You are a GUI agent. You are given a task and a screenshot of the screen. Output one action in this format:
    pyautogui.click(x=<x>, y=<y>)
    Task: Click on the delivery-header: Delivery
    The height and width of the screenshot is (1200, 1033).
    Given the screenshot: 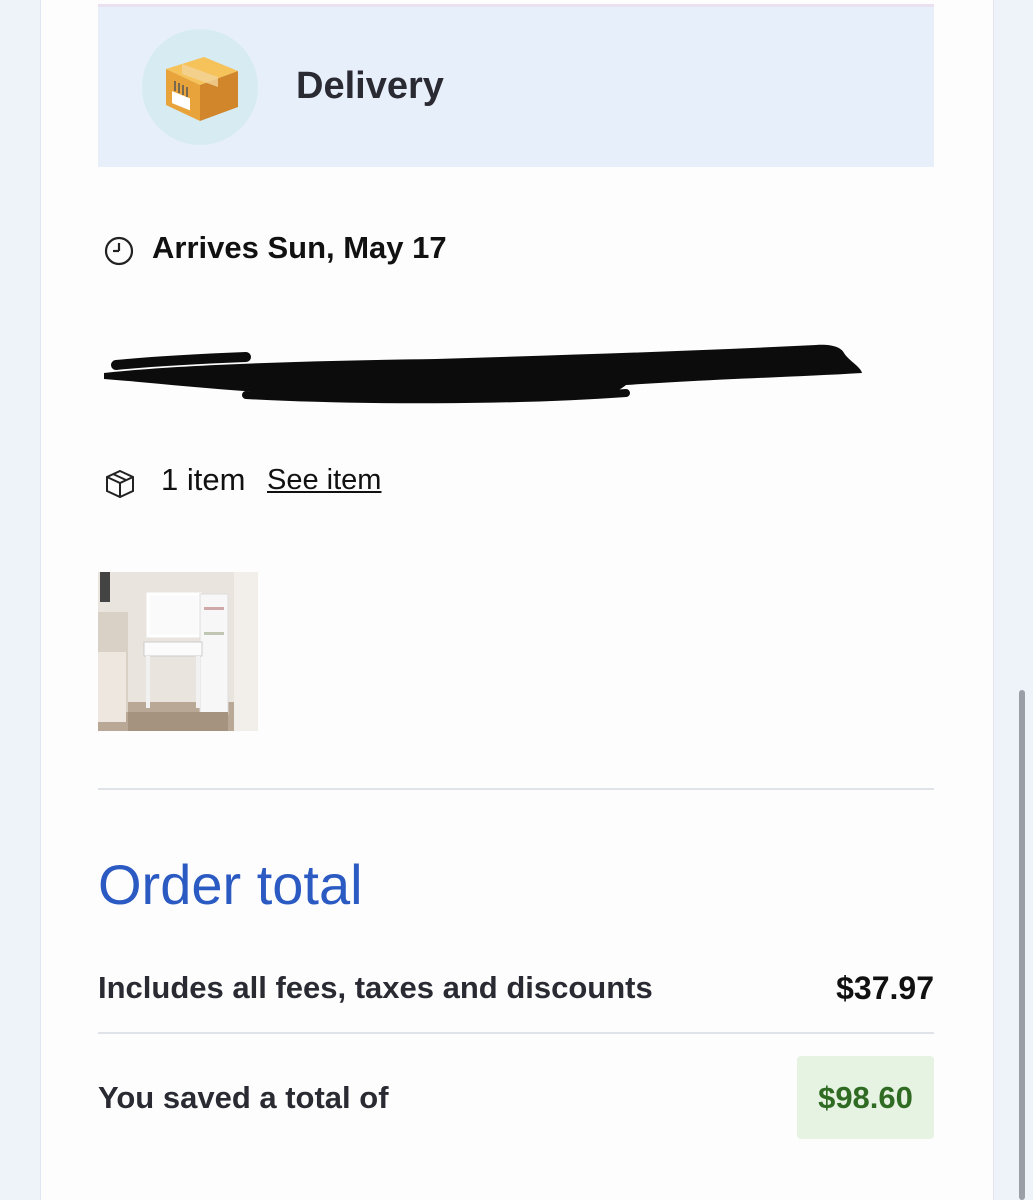 What is the action you would take?
    pyautogui.click(x=516, y=85)
    